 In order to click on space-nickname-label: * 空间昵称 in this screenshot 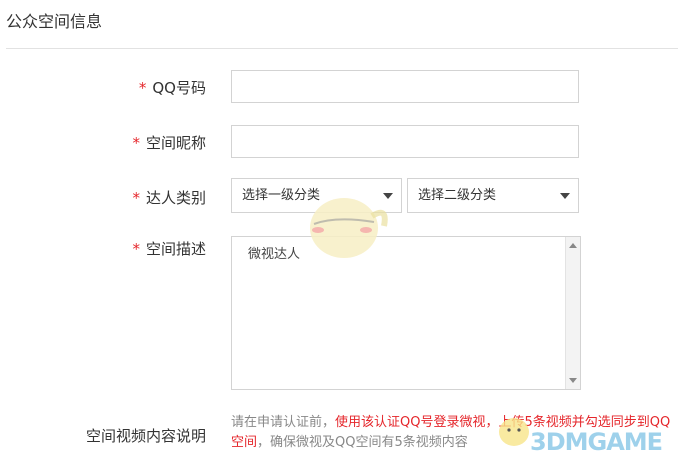, I will do `click(169, 142)`.